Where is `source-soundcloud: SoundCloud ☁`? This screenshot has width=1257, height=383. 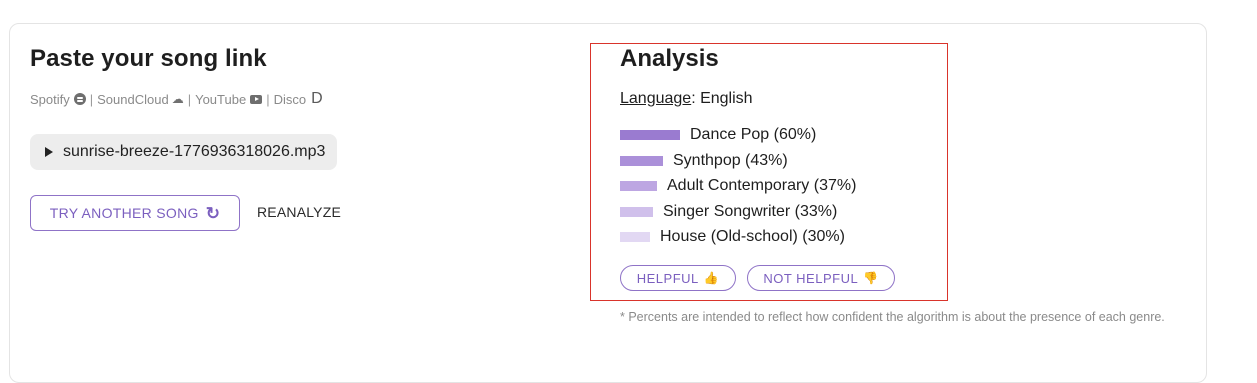 source-soundcloud: SoundCloud ☁ is located at coordinates (140, 99).